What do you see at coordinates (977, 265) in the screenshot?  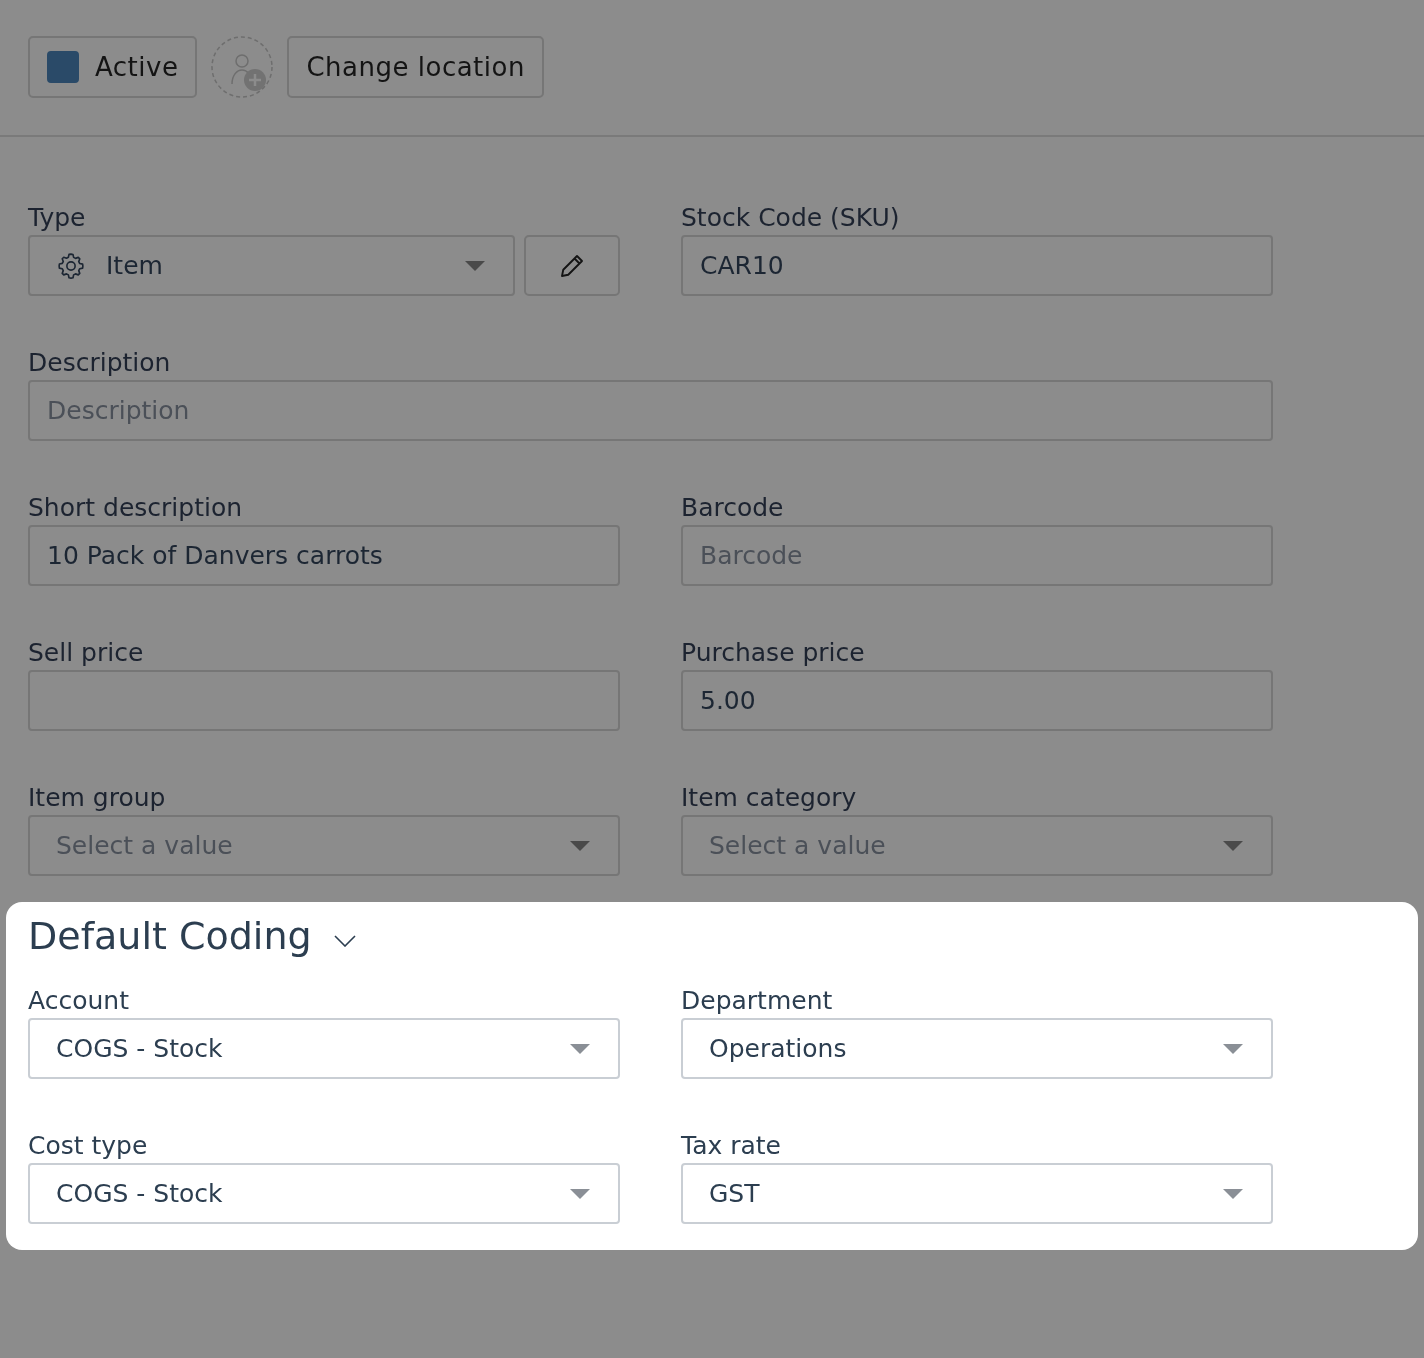 I see `input-field: CAR10` at bounding box center [977, 265].